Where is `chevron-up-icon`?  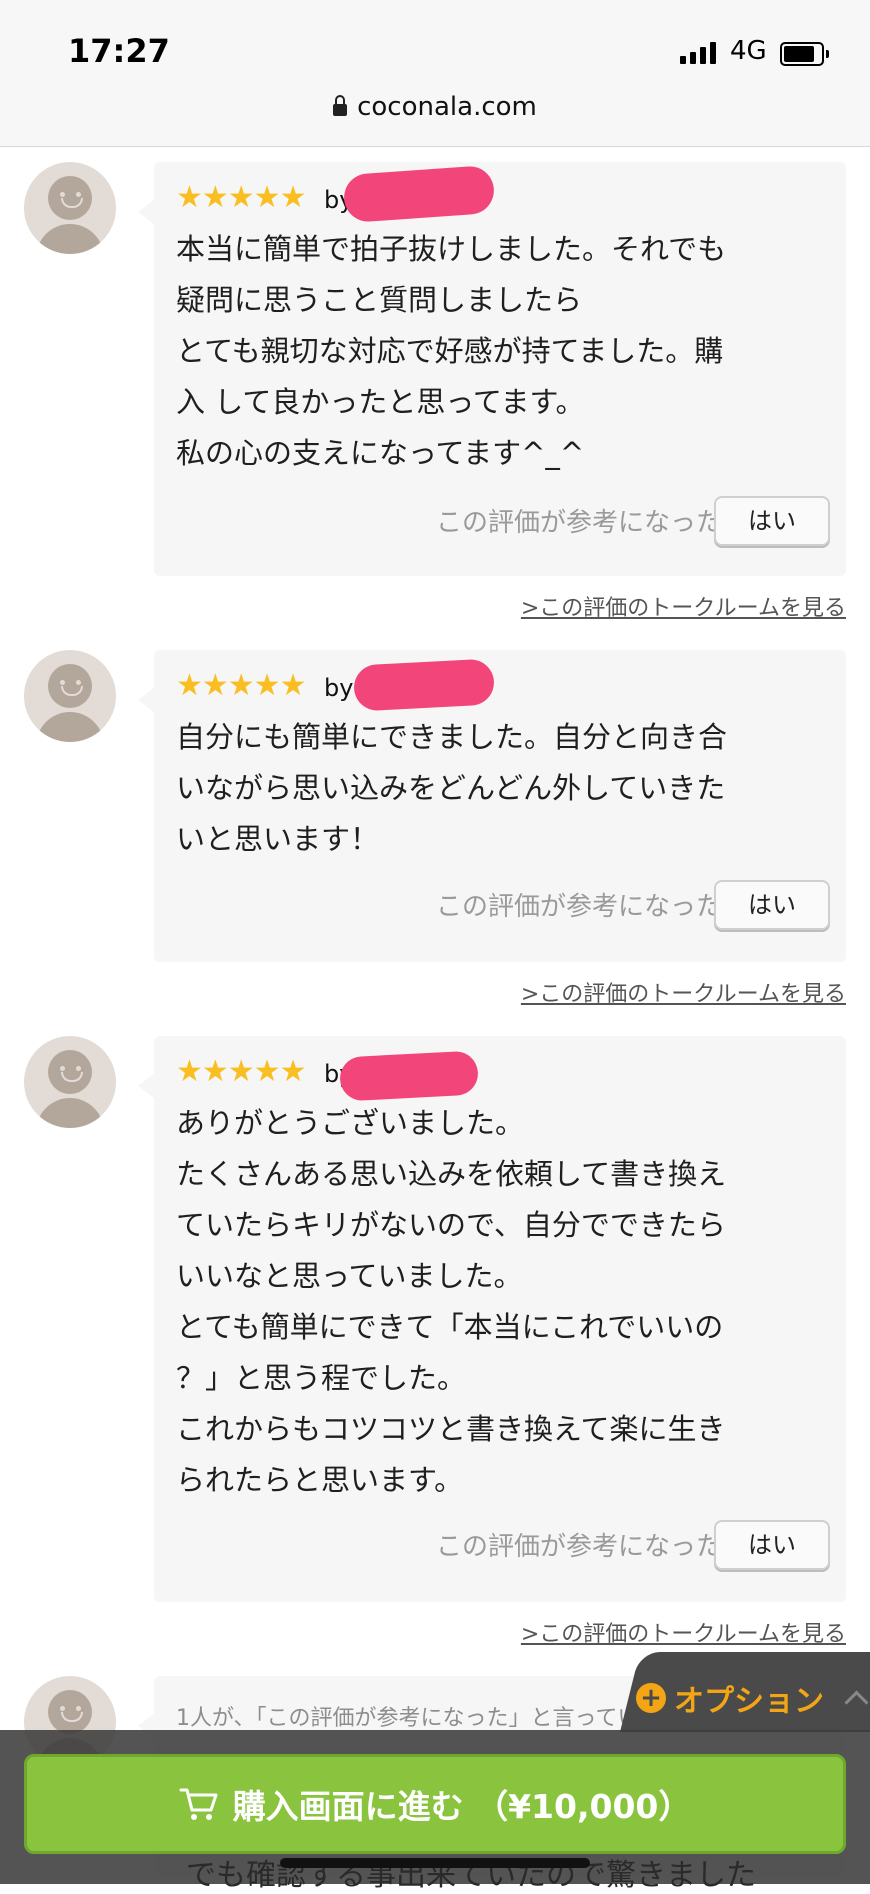 chevron-up-icon is located at coordinates (856, 1702).